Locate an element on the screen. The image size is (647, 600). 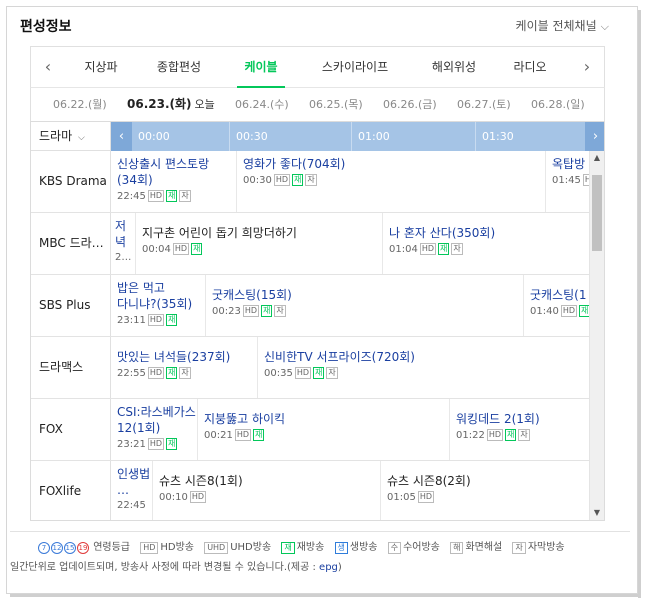
date-item: 06.26.(금) is located at coordinates (410, 104).